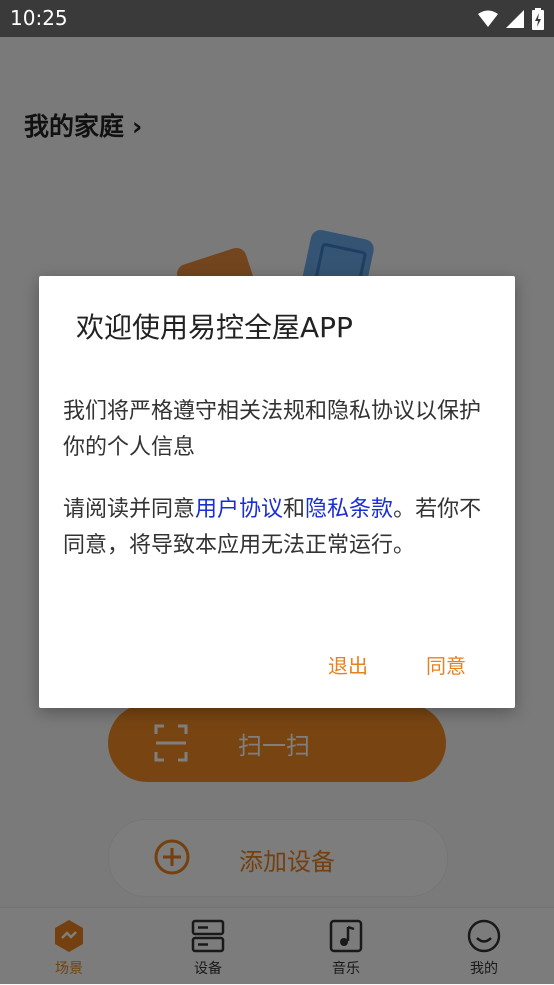 The height and width of the screenshot is (985, 554). What do you see at coordinates (39, 18) in the screenshot?
I see `status-time: 10:25` at bounding box center [39, 18].